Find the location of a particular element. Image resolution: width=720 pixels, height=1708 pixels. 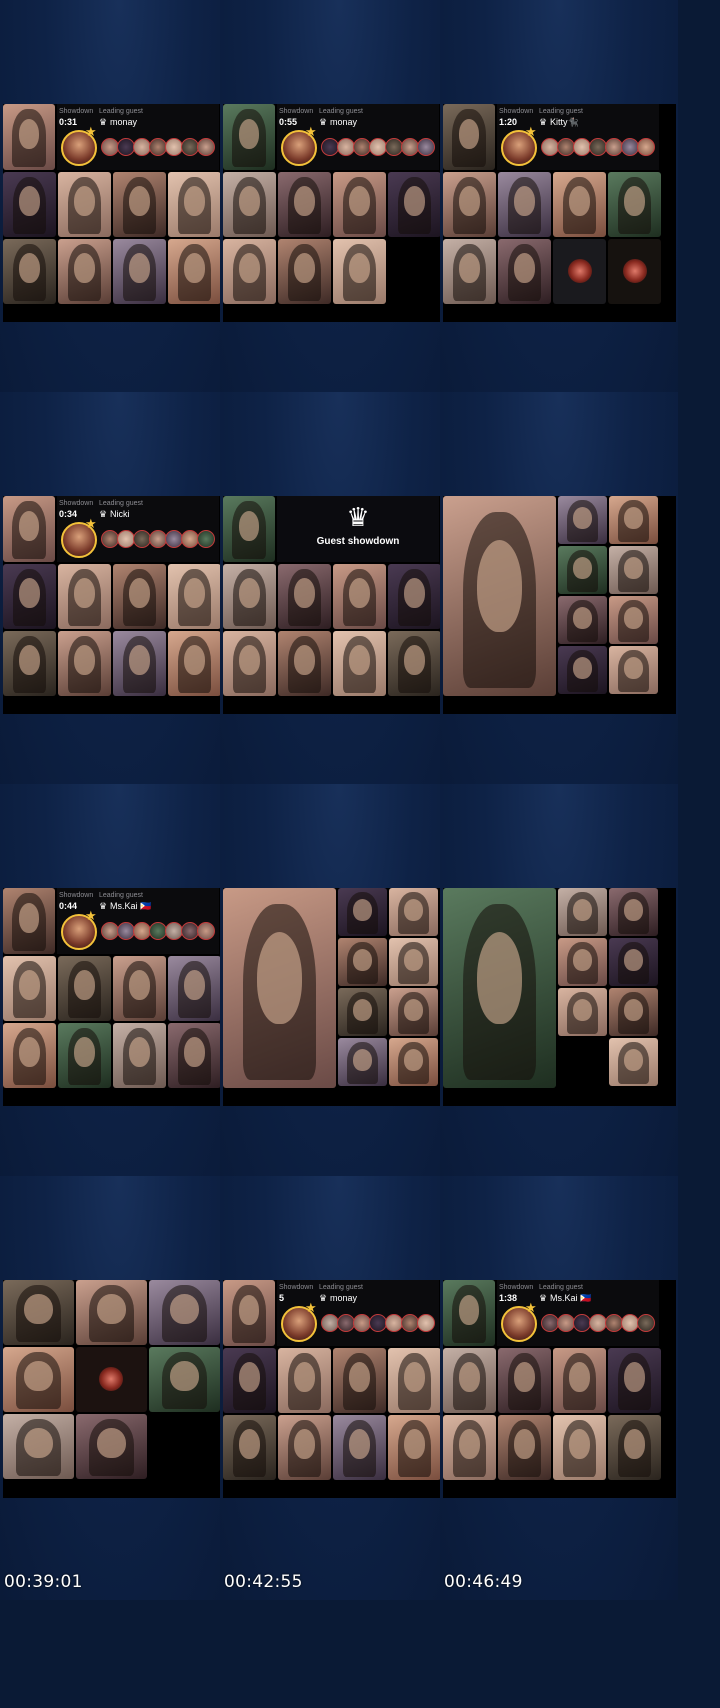

thumbnail-cell: ShowdownLeading guest0:34♛Nicki★00:15:36 is located at coordinates (119, 604).